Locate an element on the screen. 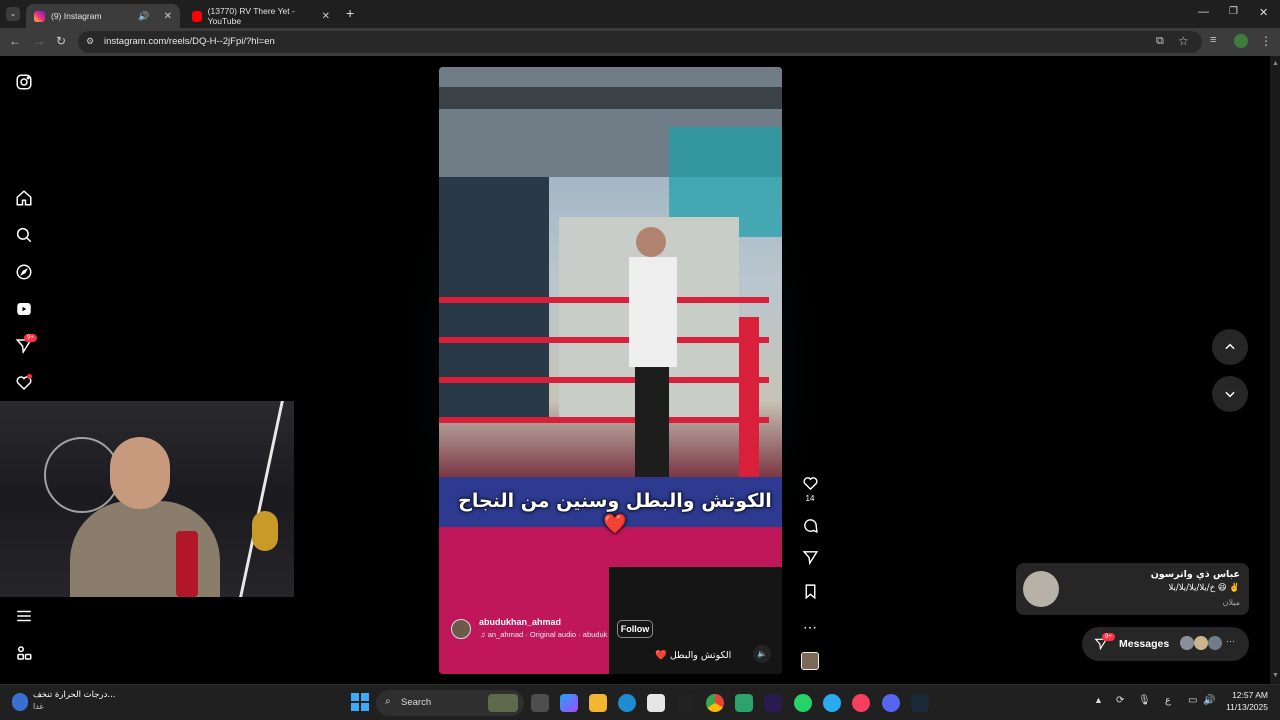 The width and height of the screenshot is (1280, 720). reels-icon is located at coordinates (24, 309).